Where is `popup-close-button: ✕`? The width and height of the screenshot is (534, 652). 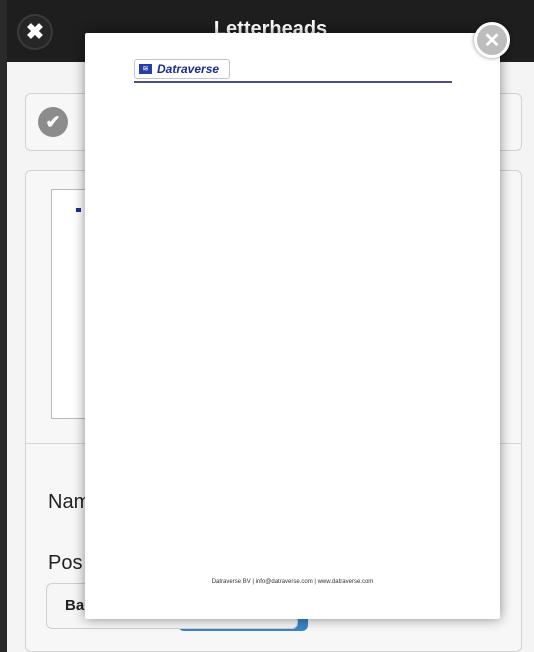
popup-close-button: ✕ is located at coordinates (492, 40).